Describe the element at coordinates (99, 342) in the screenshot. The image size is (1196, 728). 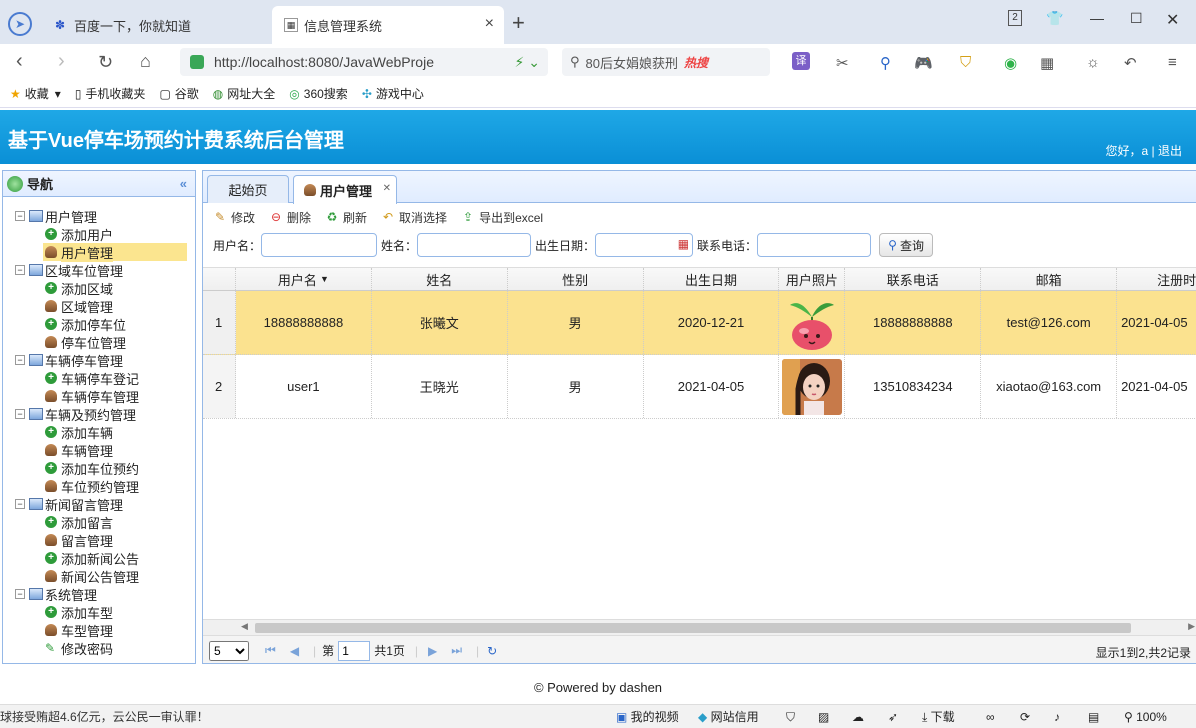
I see `nav-item-spot-manage: 停车位管理` at that location.